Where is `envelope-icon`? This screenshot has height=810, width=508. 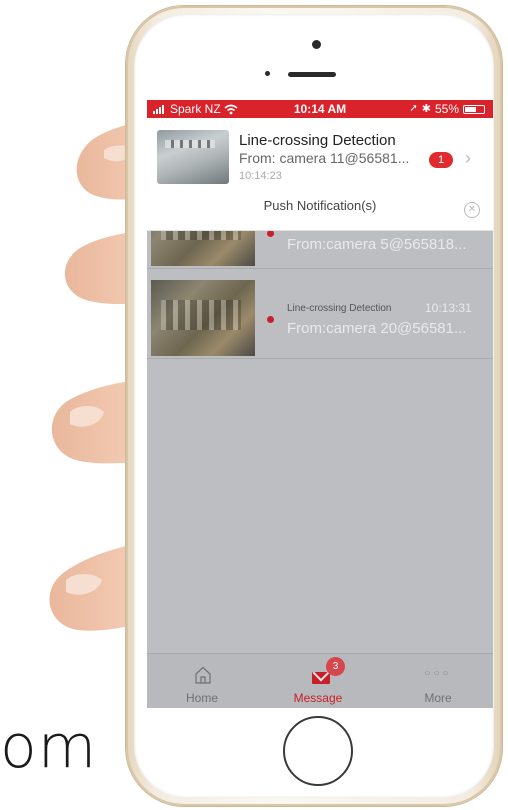
envelope-icon is located at coordinates (321, 678).